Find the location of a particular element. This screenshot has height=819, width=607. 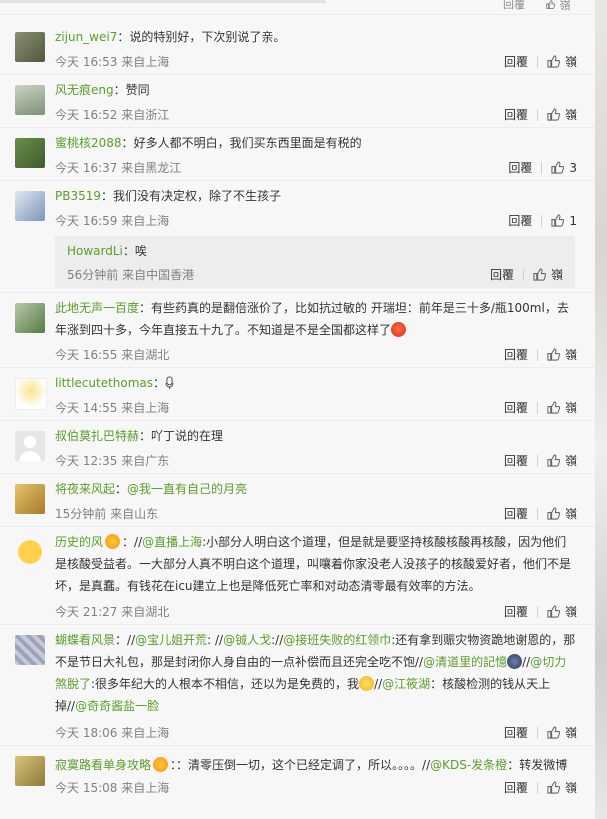

comment-text: 叔伯莫扎巴特赫：吖丁说的在理 is located at coordinates (139, 436).